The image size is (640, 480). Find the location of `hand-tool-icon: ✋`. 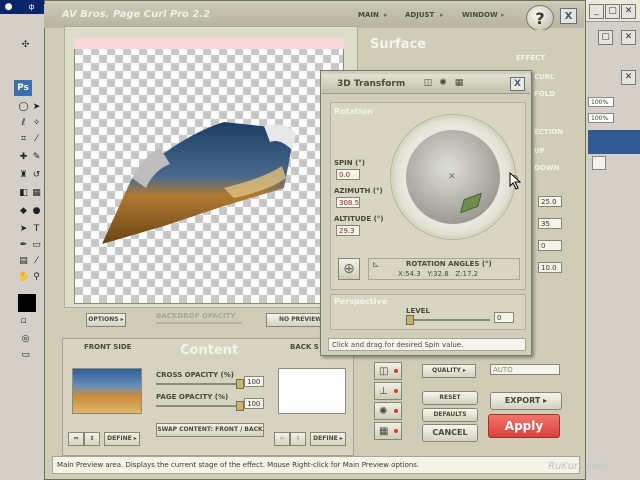

hand-tool-icon: ✋ is located at coordinates (23, 277).